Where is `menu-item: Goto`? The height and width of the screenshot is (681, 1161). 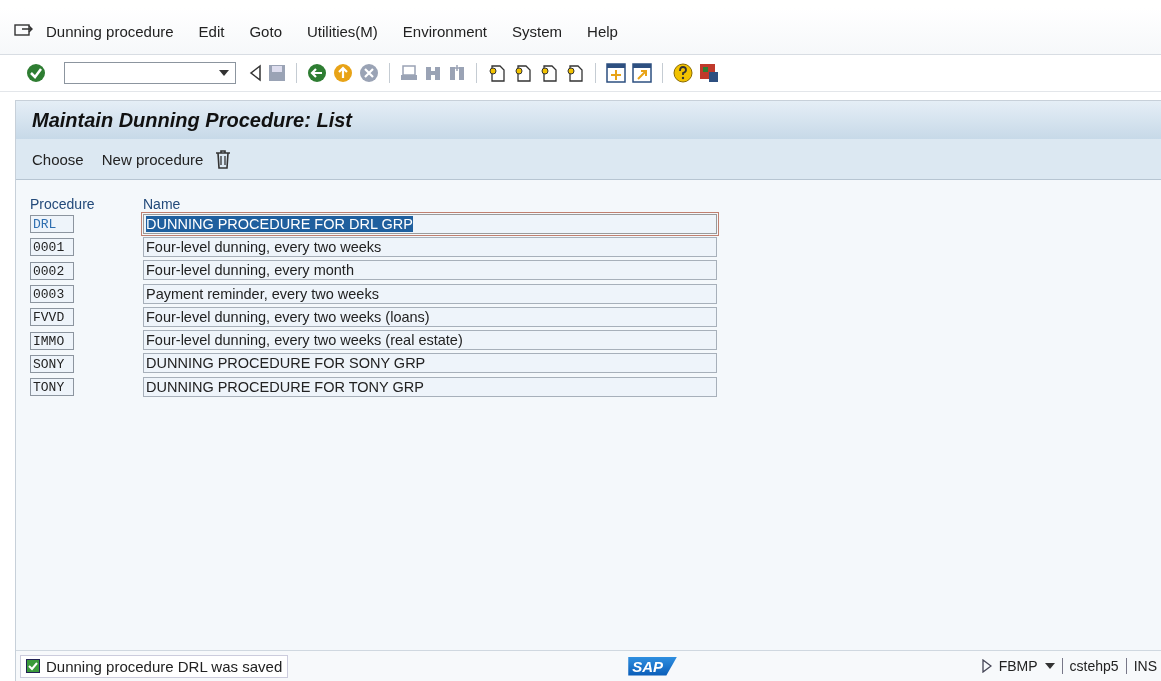
menu-item: Goto is located at coordinates (265, 31).